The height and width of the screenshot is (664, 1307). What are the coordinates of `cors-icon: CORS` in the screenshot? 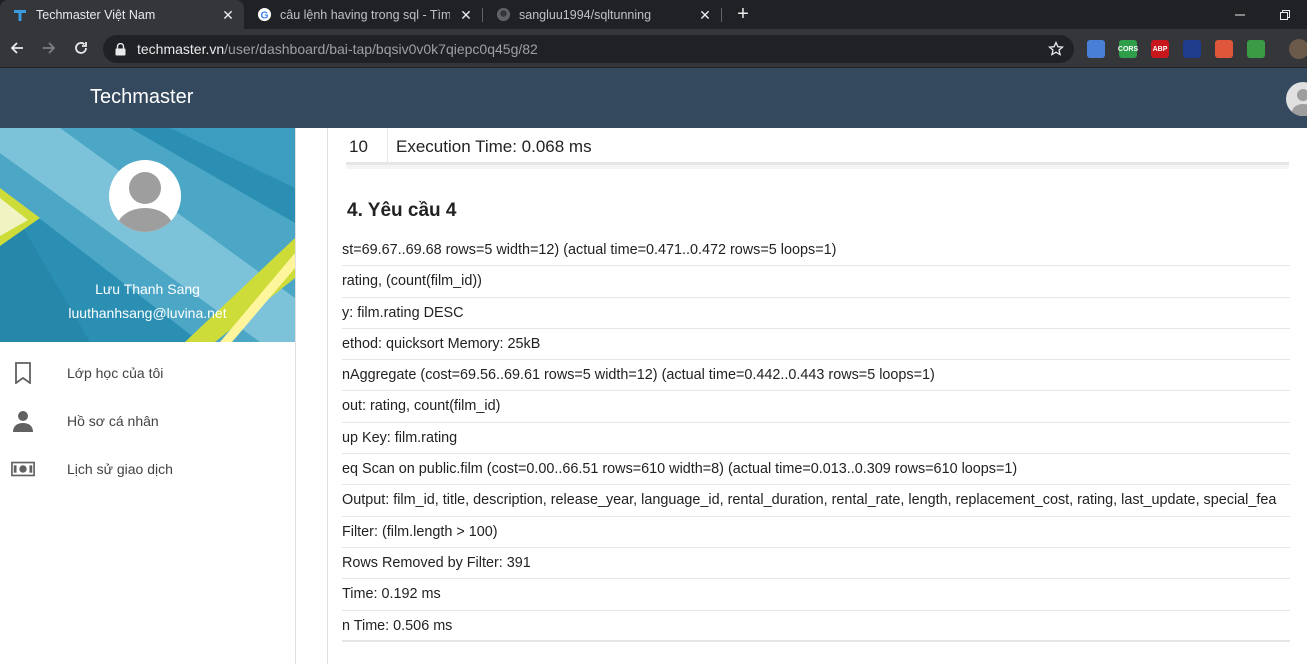 It's located at (1128, 49).